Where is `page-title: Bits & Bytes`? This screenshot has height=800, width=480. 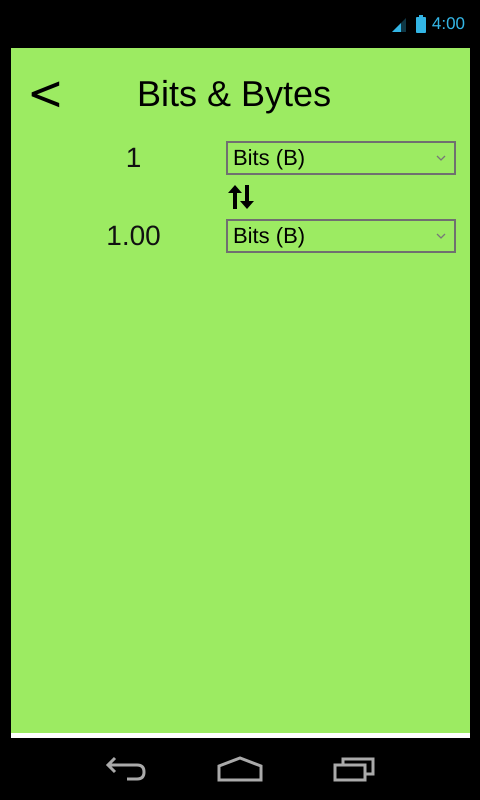 page-title: Bits & Bytes is located at coordinates (234, 94).